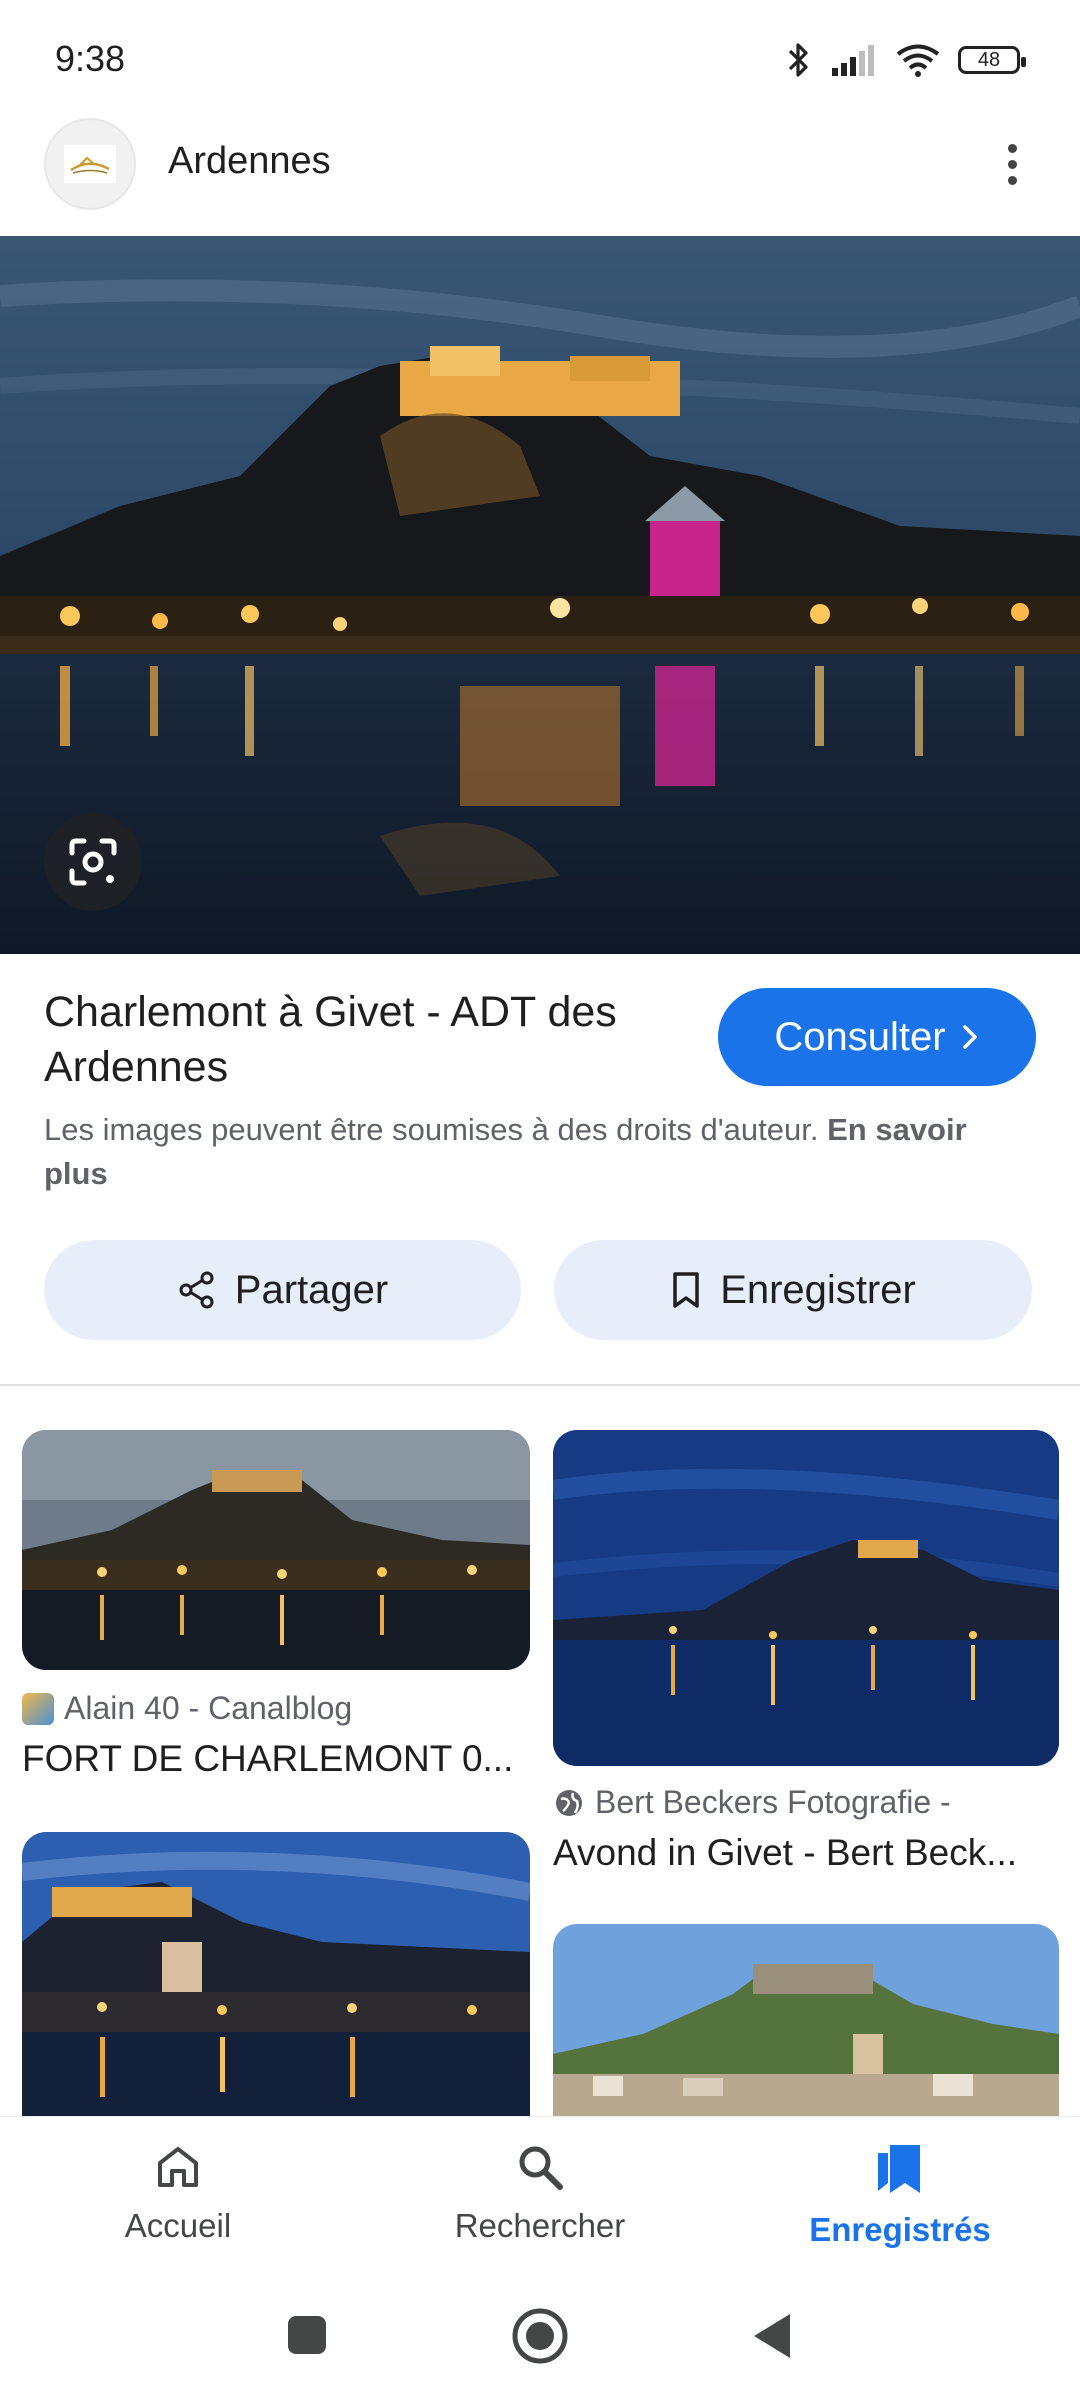  Describe the element at coordinates (311, 1289) in the screenshot. I see `share-label: Partager` at that location.